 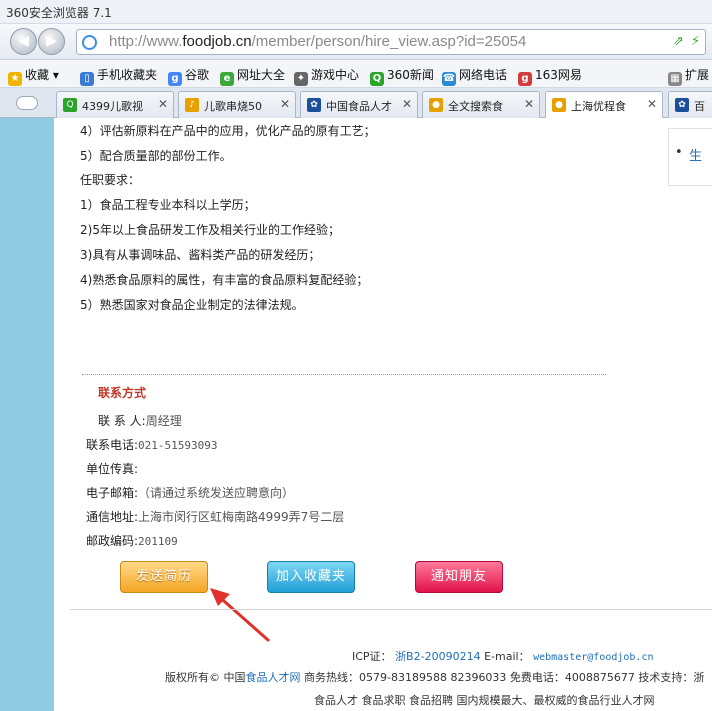 What do you see at coordinates (217, 41) in the screenshot?
I see `url-domain: foodjob.cn` at bounding box center [217, 41].